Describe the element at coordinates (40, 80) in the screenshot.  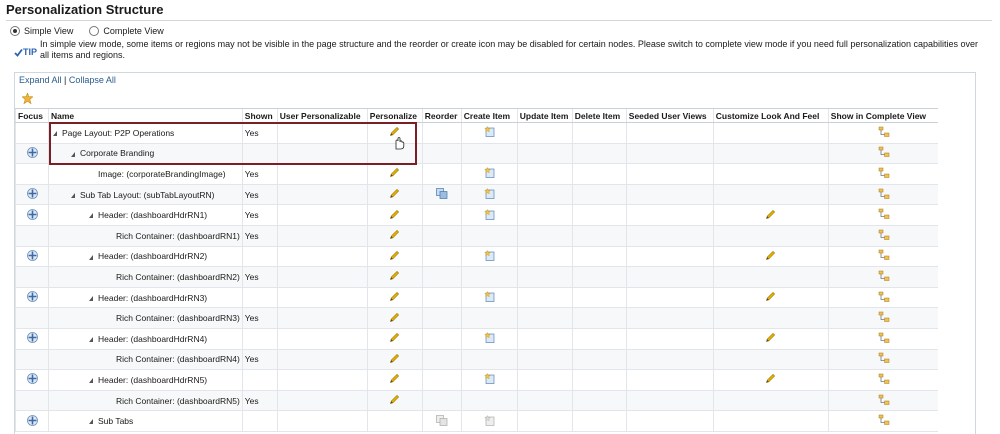
I see `expand-all-link: Expand All` at that location.